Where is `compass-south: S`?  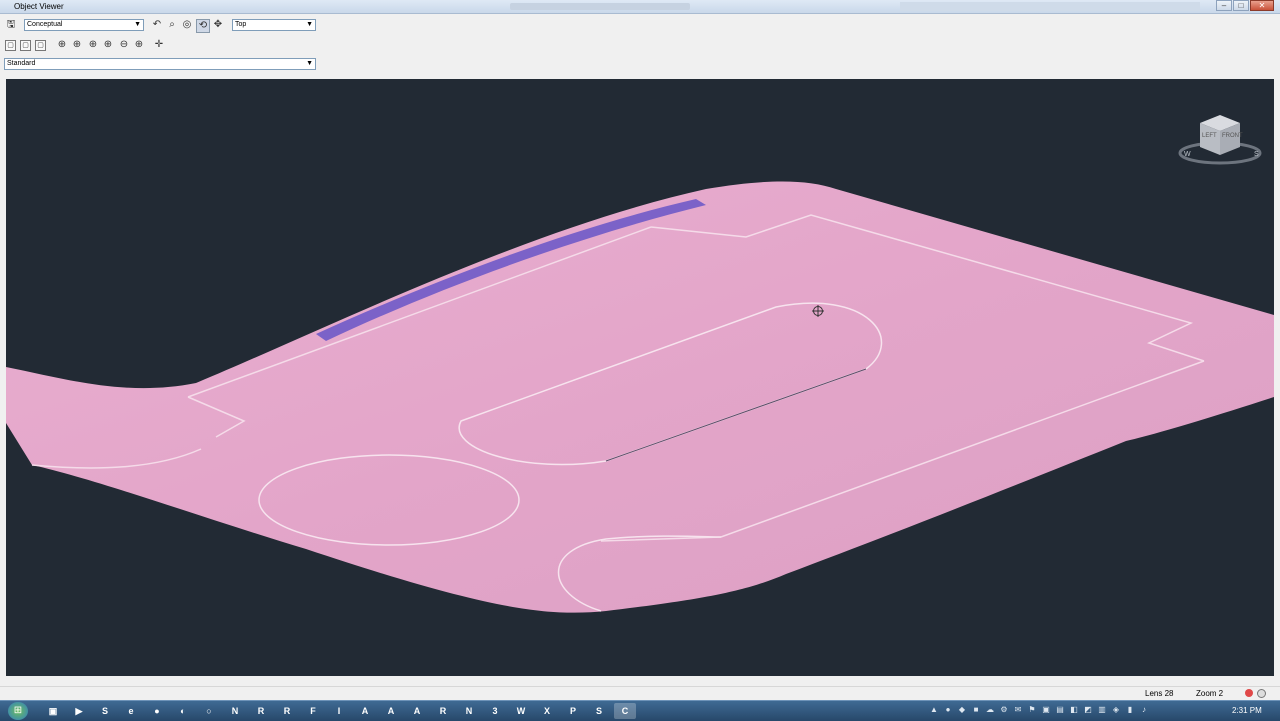
compass-south: S is located at coordinates (1256, 154).